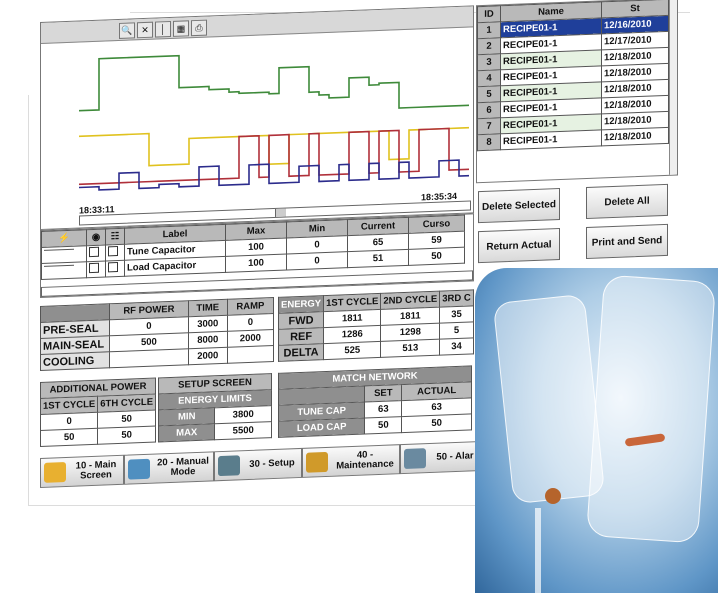  I want to click on pen-col-color: ⚡, so click(64, 238).